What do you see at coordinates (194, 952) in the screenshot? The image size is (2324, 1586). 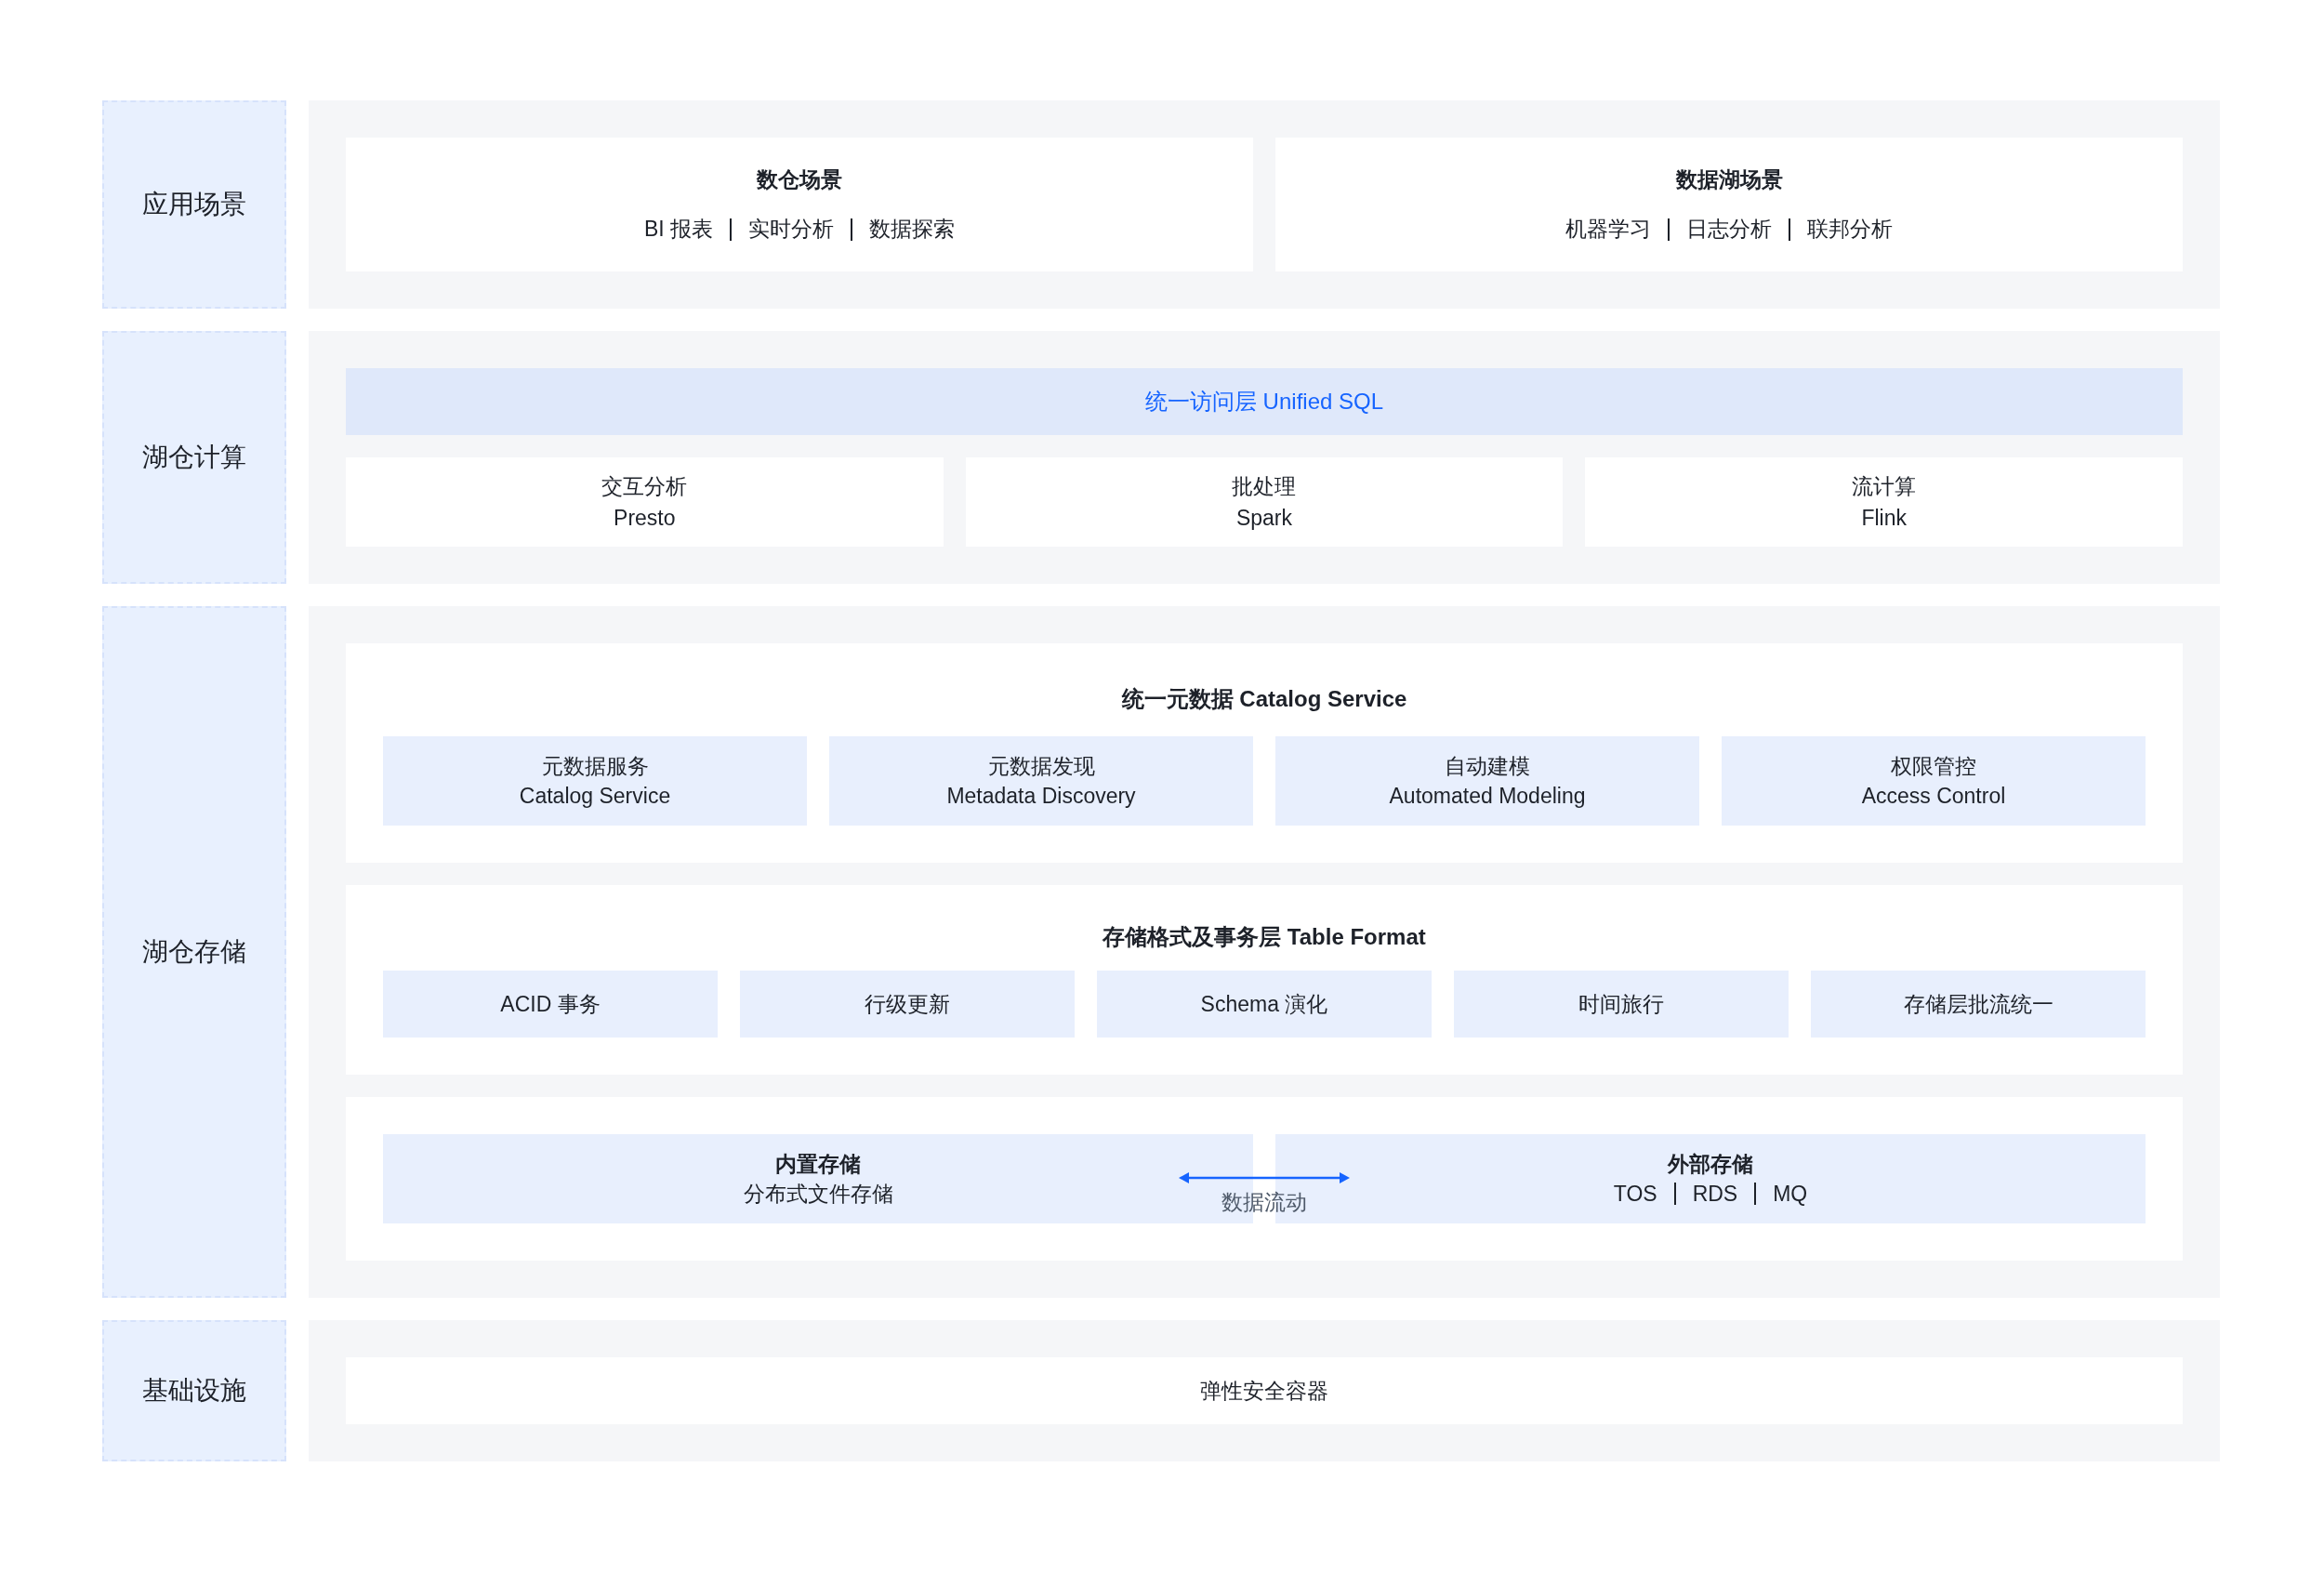 I see `layer-label: 湖仓存储` at bounding box center [194, 952].